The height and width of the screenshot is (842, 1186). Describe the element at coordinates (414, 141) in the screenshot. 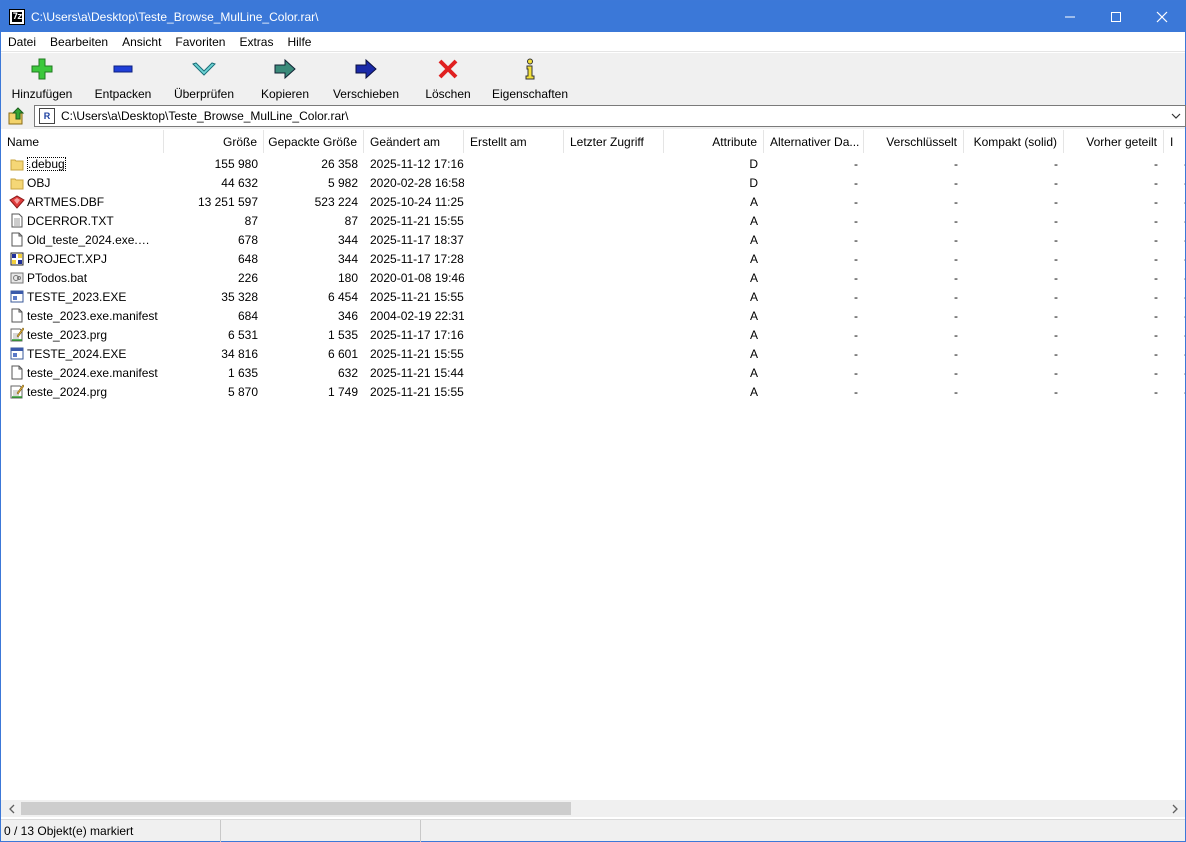

I see `column-modified: Geändert am` at that location.